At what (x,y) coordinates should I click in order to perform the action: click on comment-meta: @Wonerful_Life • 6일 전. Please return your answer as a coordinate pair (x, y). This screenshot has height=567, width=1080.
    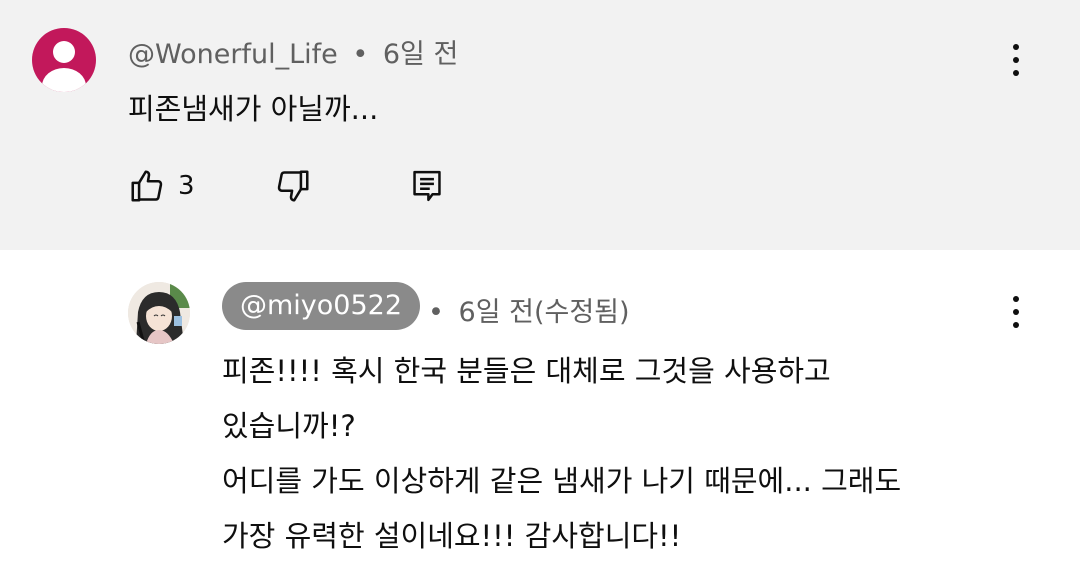
    Looking at the image, I should click on (293, 51).